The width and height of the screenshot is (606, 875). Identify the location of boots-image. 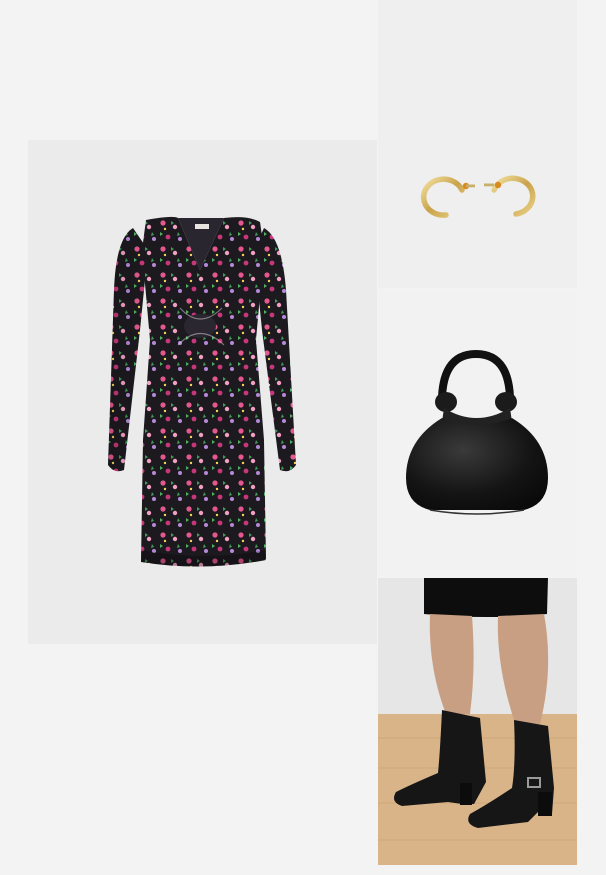
(477, 721).